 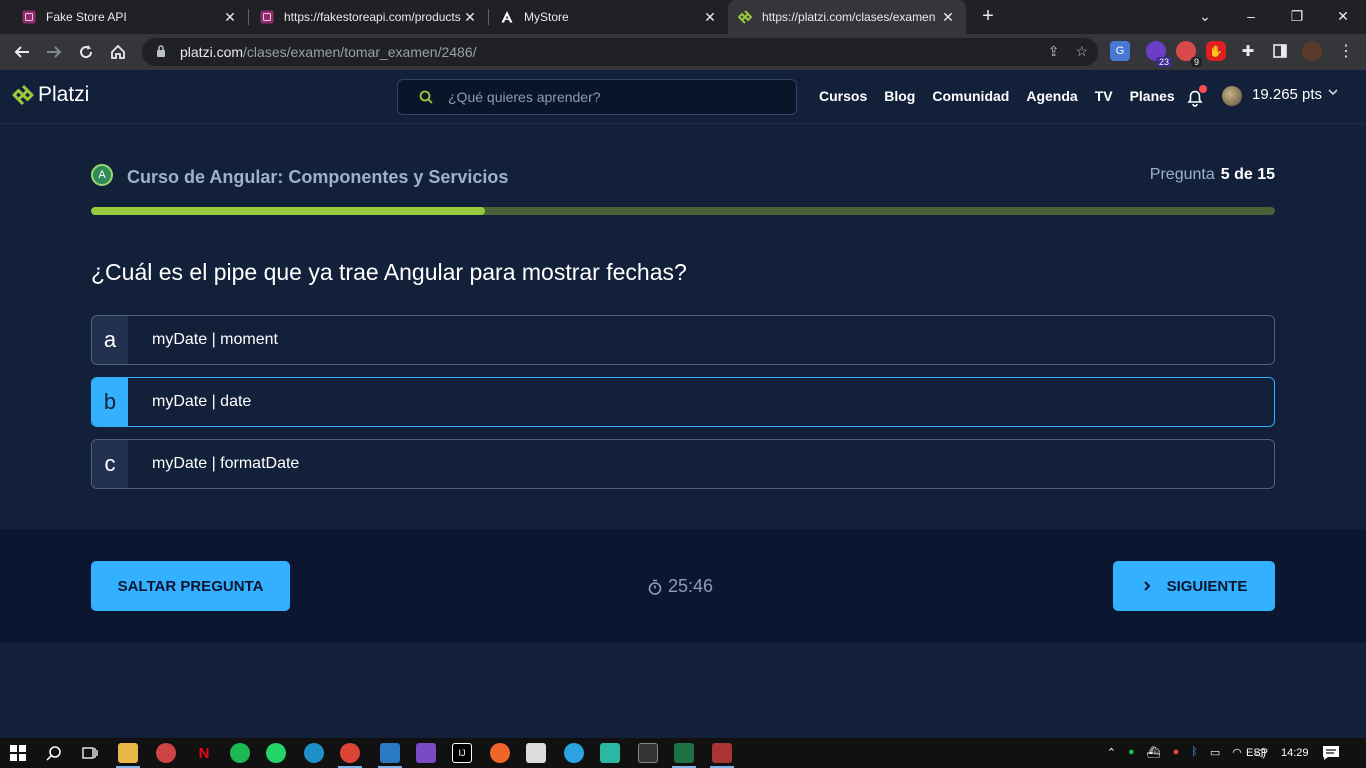 What do you see at coordinates (988, 17) in the screenshot?
I see `new-tab-plus-icon: +` at bounding box center [988, 17].